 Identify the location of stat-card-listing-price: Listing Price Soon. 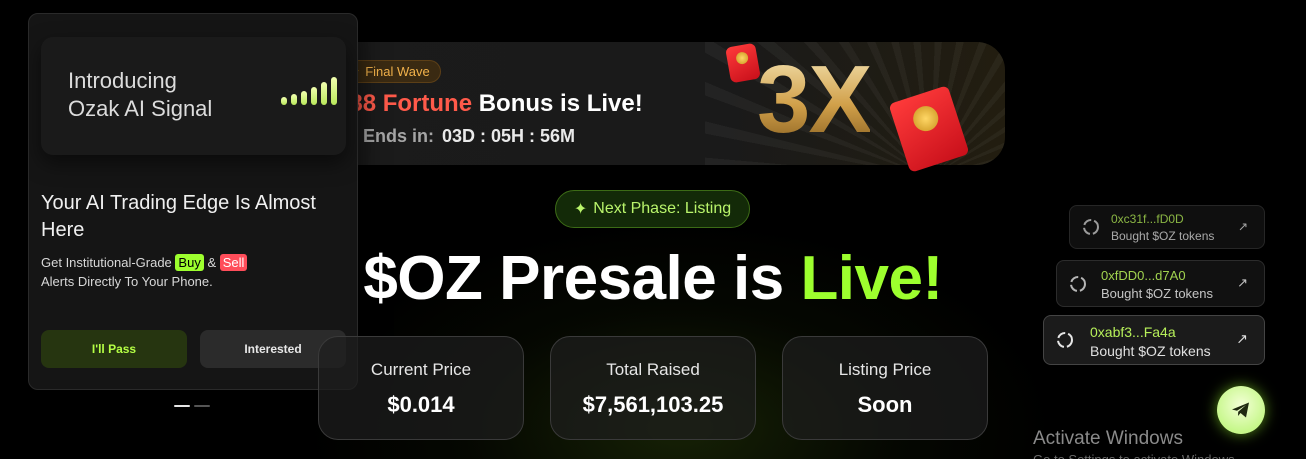
(885, 388).